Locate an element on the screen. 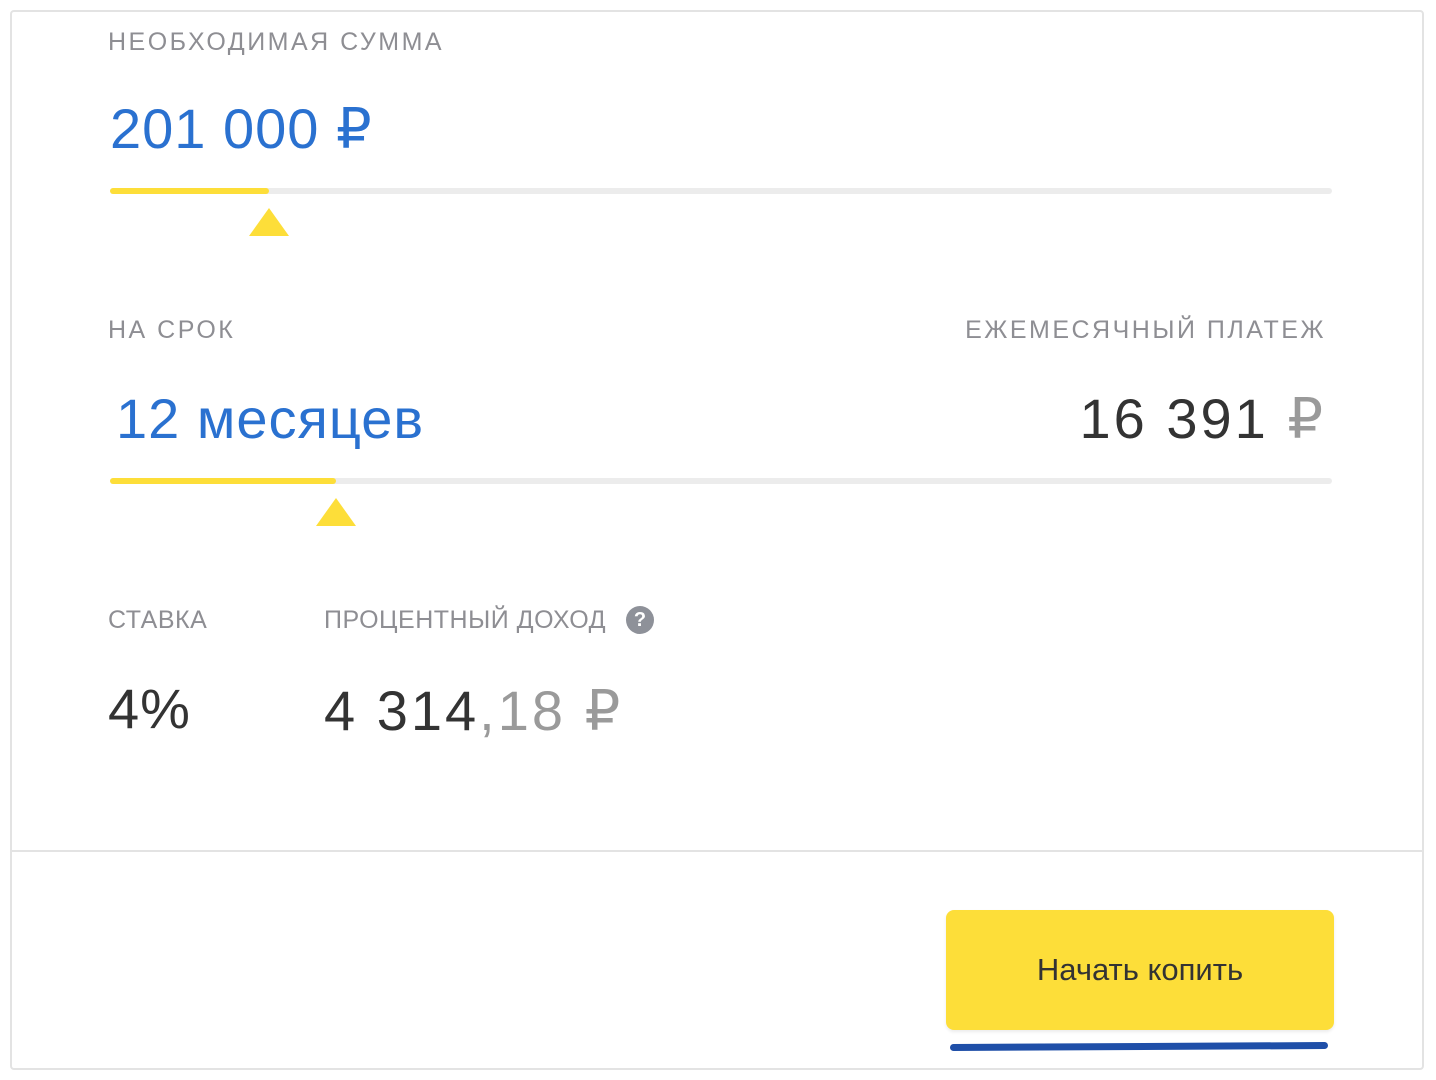 This screenshot has width=1436, height=1080. interest-income-currency: ₽ is located at coordinates (604, 710).